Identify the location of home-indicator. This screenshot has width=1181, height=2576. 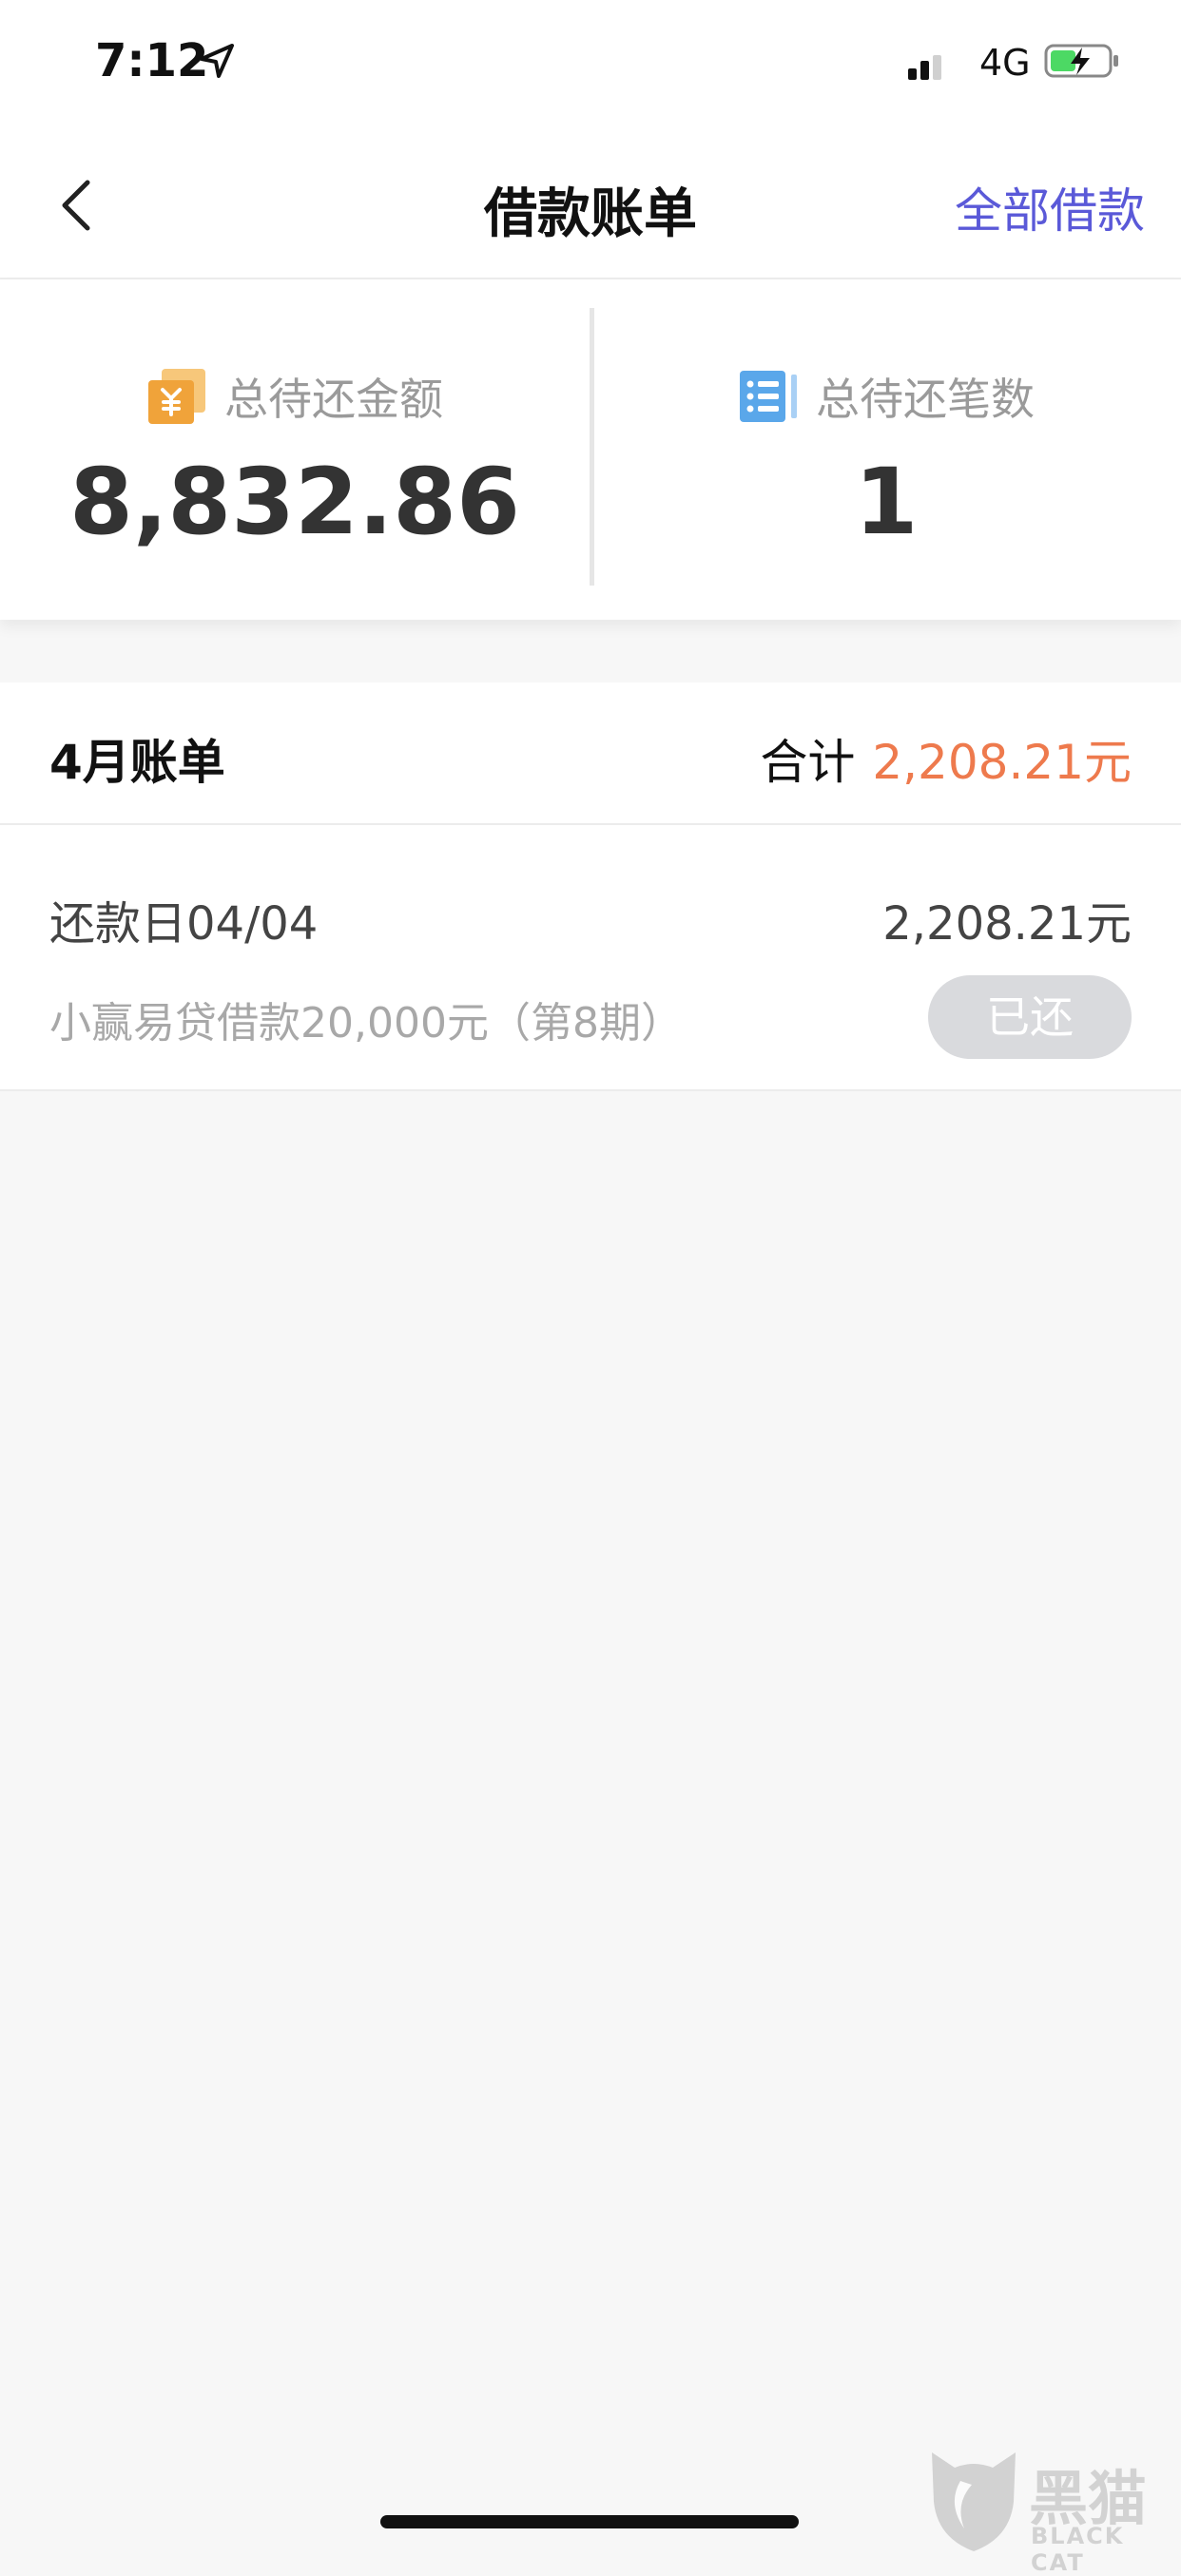
(589, 2522).